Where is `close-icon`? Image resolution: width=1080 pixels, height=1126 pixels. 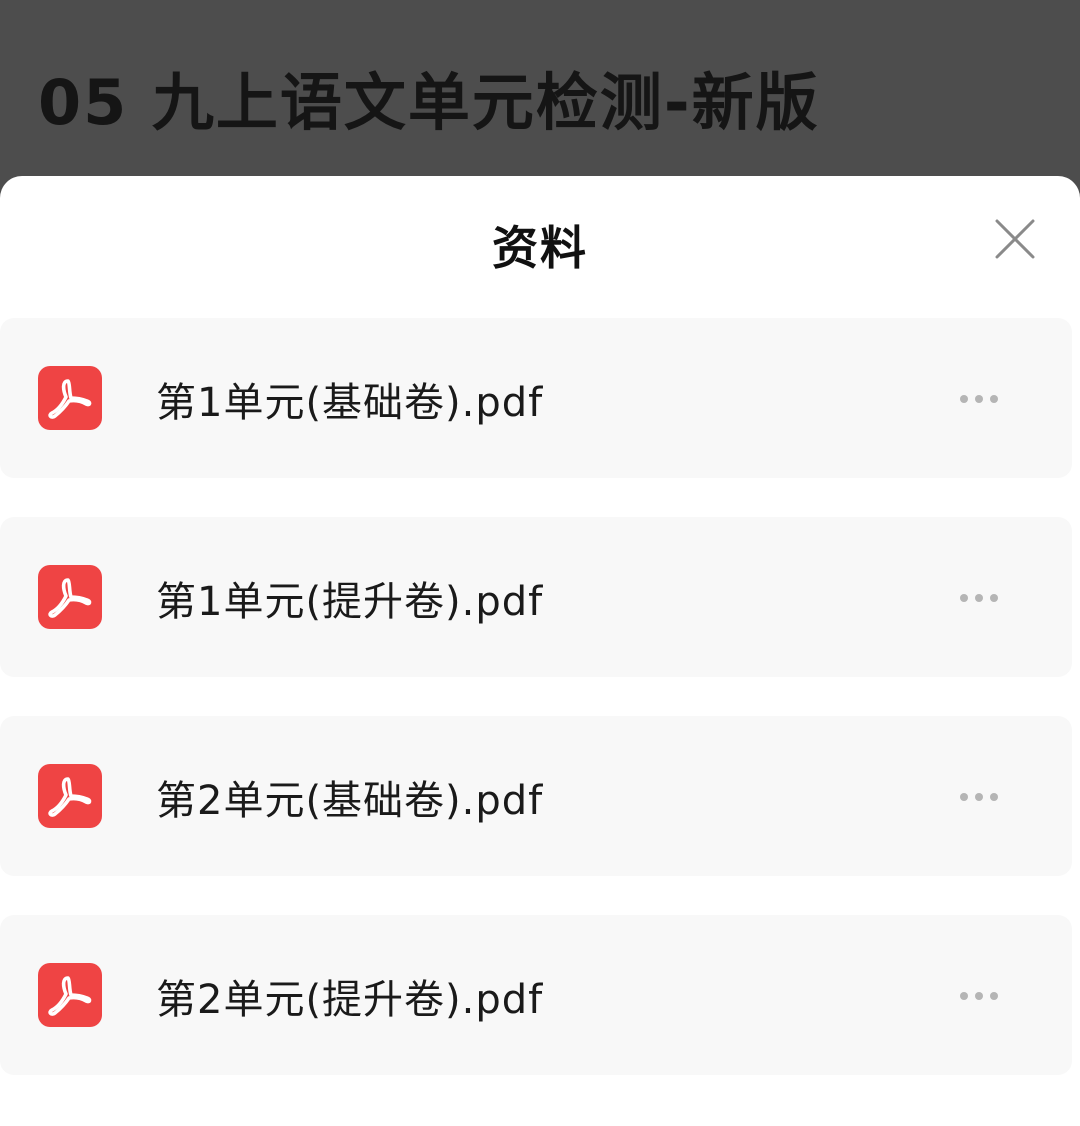 close-icon is located at coordinates (1015, 239).